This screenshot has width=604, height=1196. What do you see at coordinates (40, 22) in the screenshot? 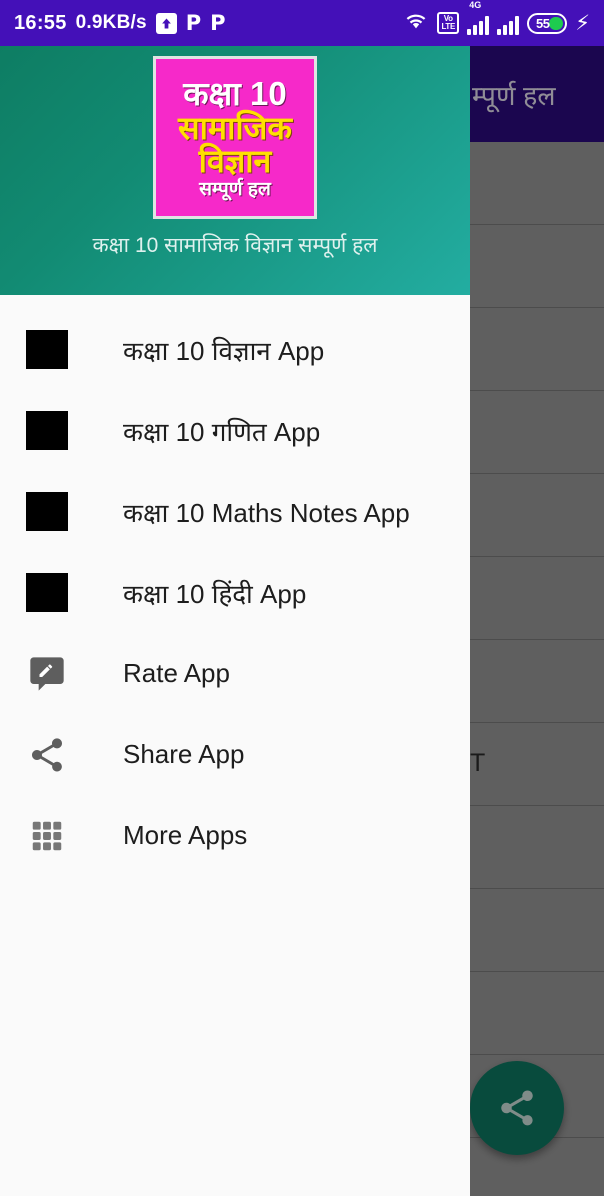
I see `status-clock: 16:55` at bounding box center [40, 22].